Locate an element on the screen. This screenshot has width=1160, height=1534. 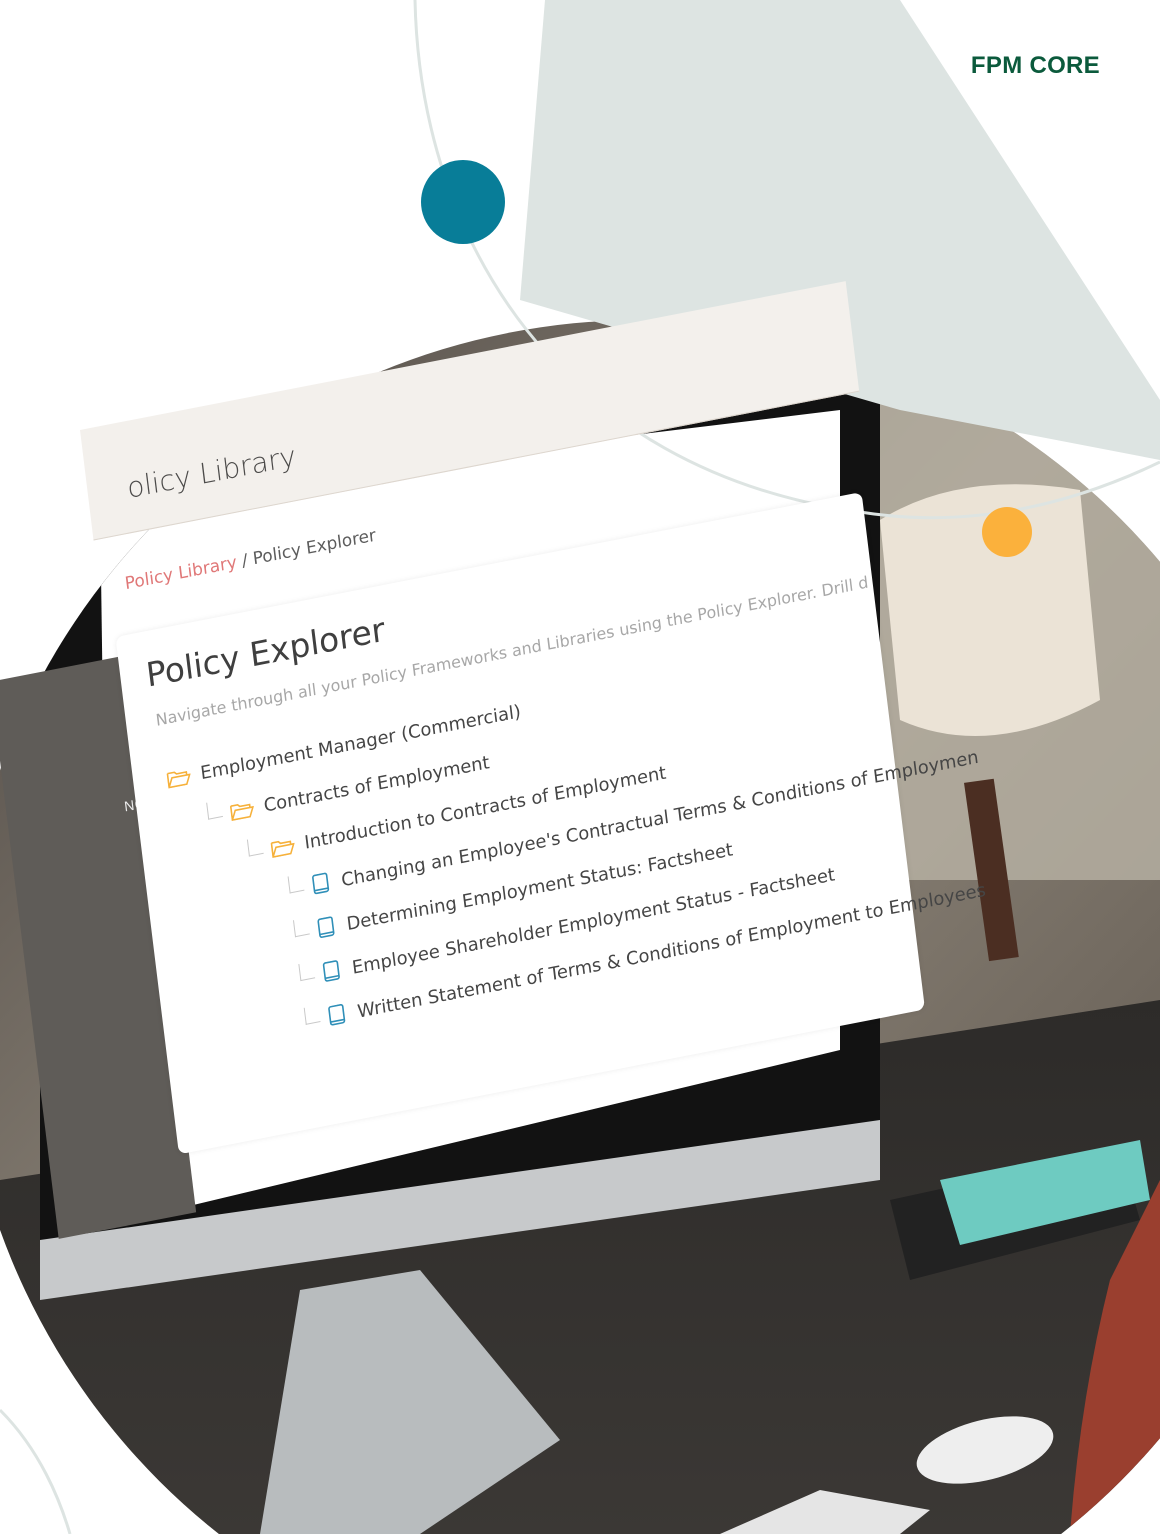
brand-logo-text: FPM CORE is located at coordinates (1035, 65).